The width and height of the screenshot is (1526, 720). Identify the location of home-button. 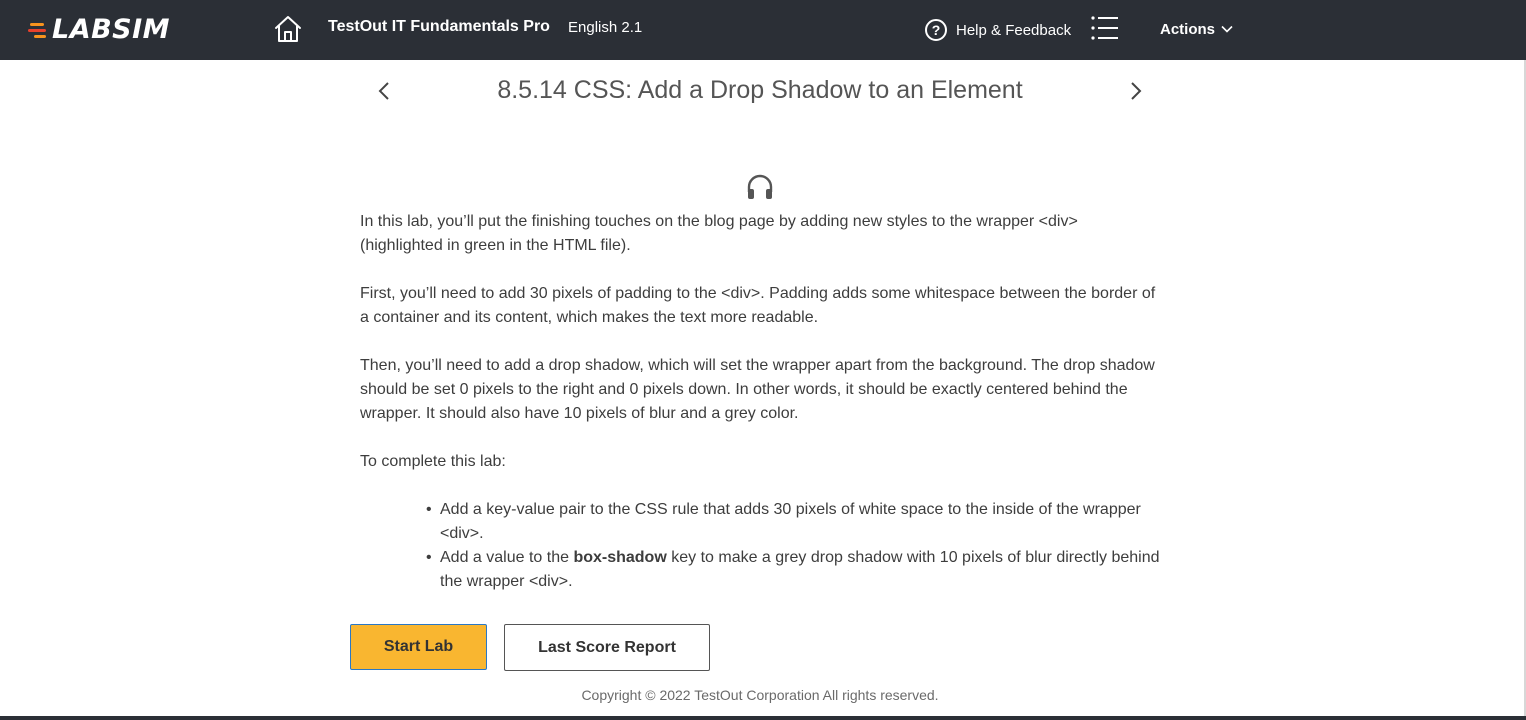
(288, 29).